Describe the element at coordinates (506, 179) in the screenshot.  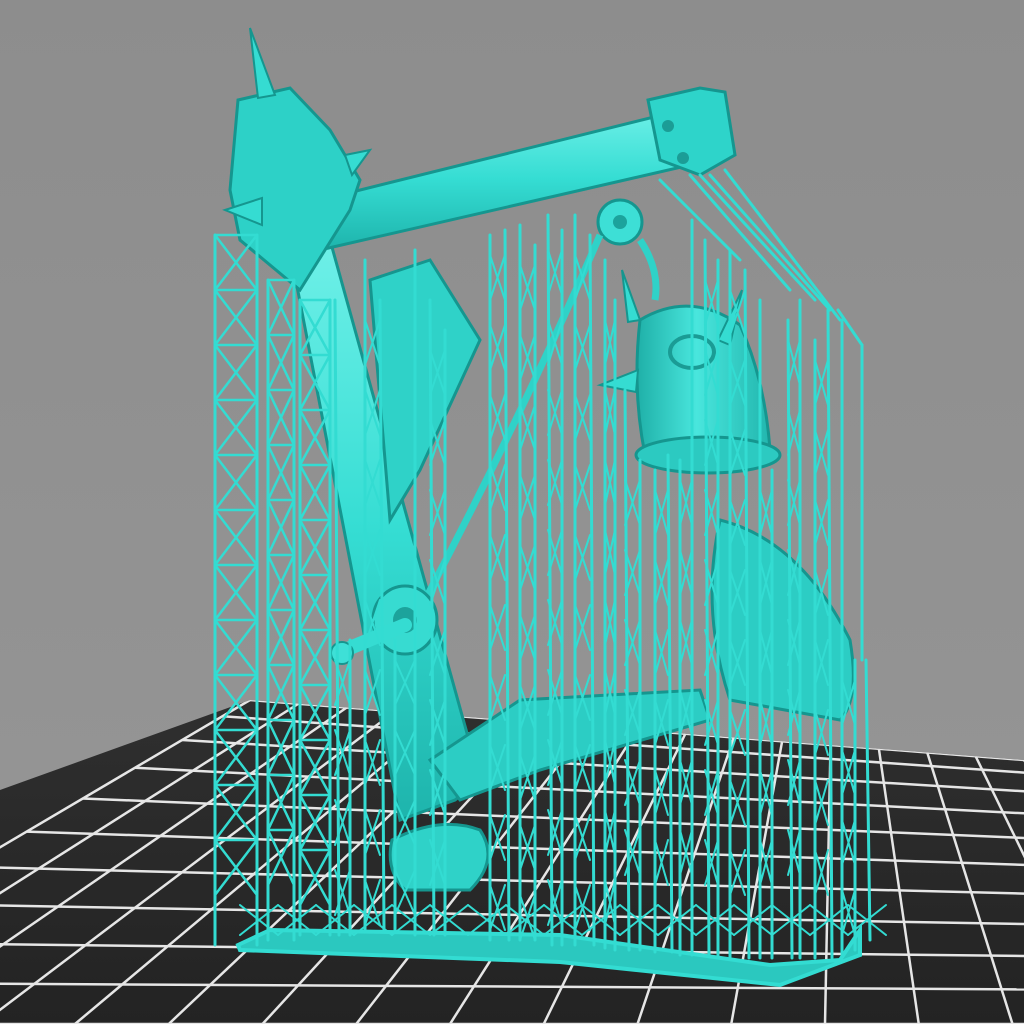
I see `catapult-top-beam` at that location.